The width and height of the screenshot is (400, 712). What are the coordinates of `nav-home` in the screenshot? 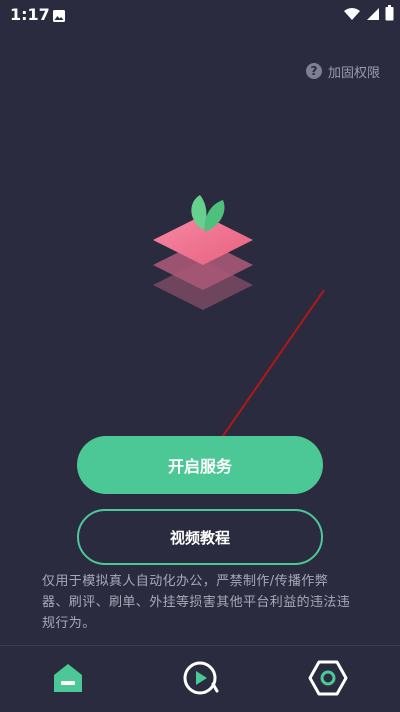 It's located at (68, 680).